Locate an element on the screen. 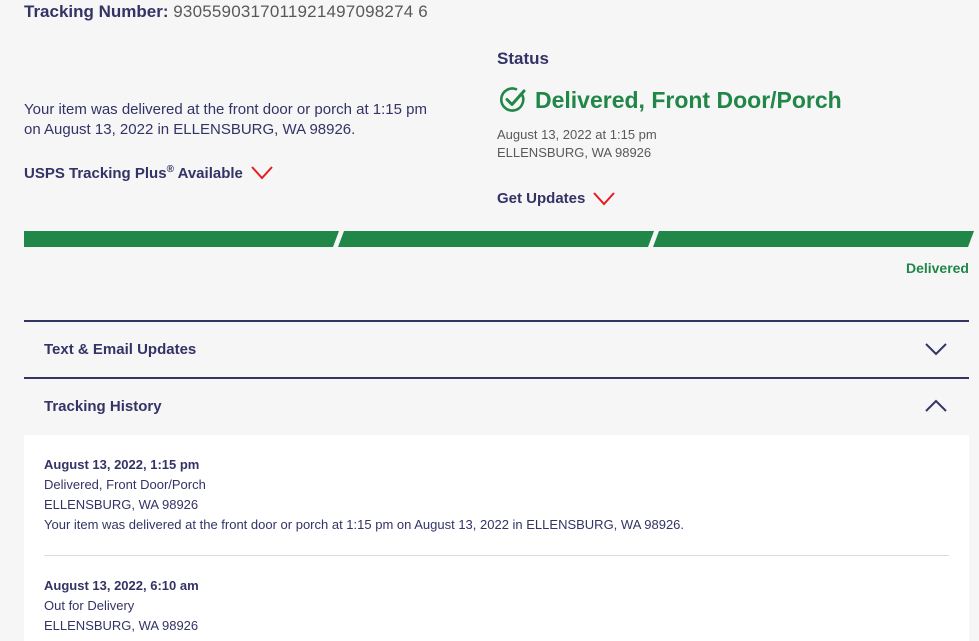 This screenshot has width=979, height=641. chevron-up-icon is located at coordinates (936, 405).